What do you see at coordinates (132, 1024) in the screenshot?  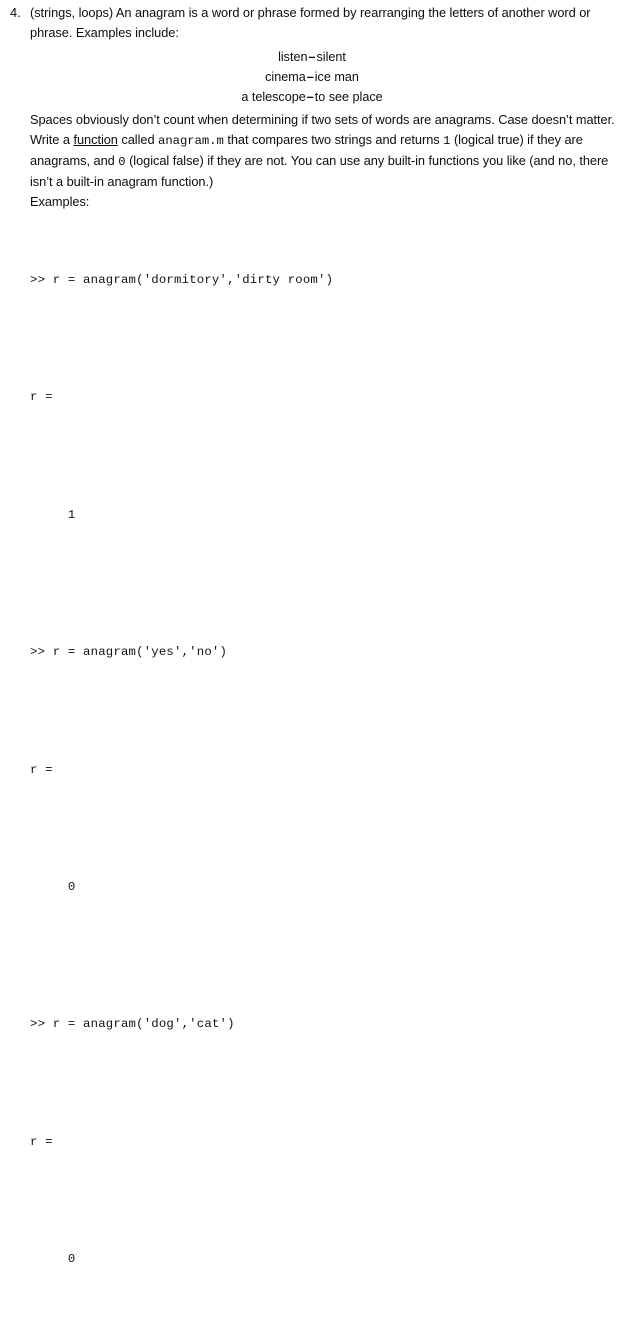 I see `console-command: >> r = anagram('dog','cat')` at bounding box center [132, 1024].